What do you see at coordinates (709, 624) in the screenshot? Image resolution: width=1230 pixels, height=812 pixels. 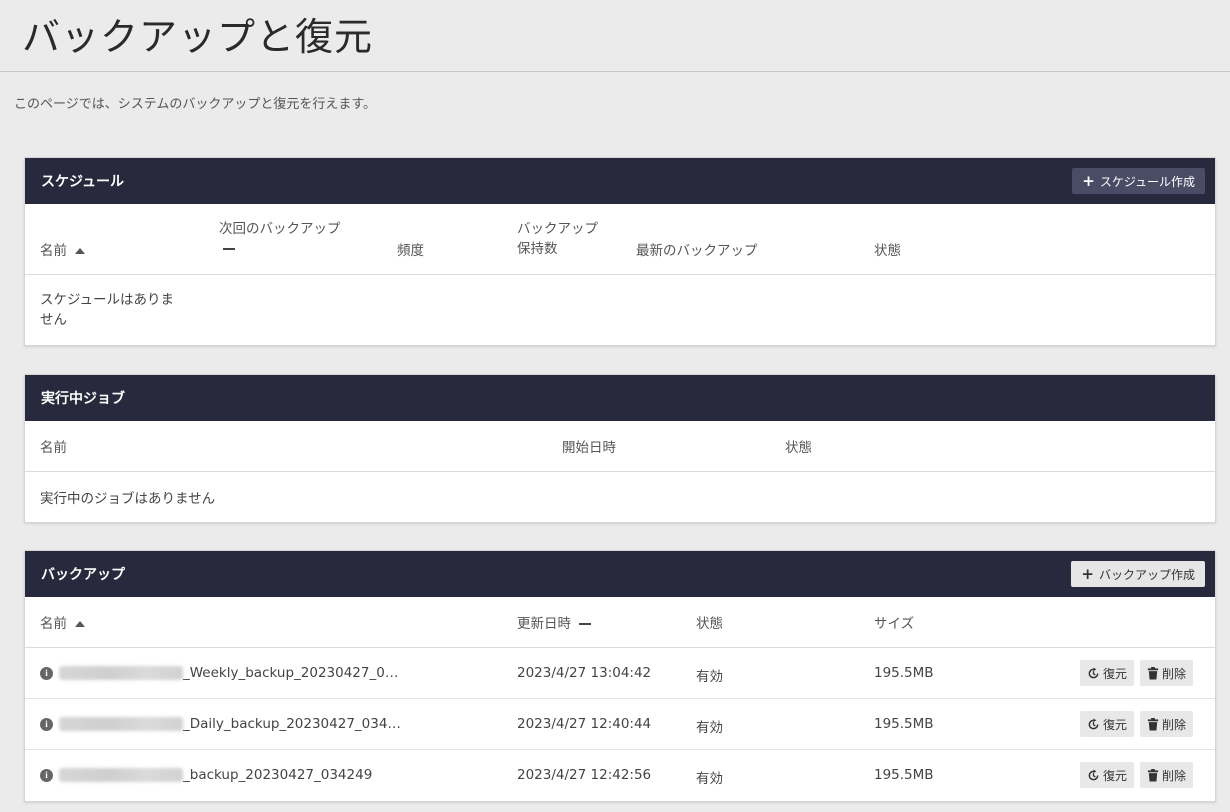 I see `column-header-backup-status: 状態` at bounding box center [709, 624].